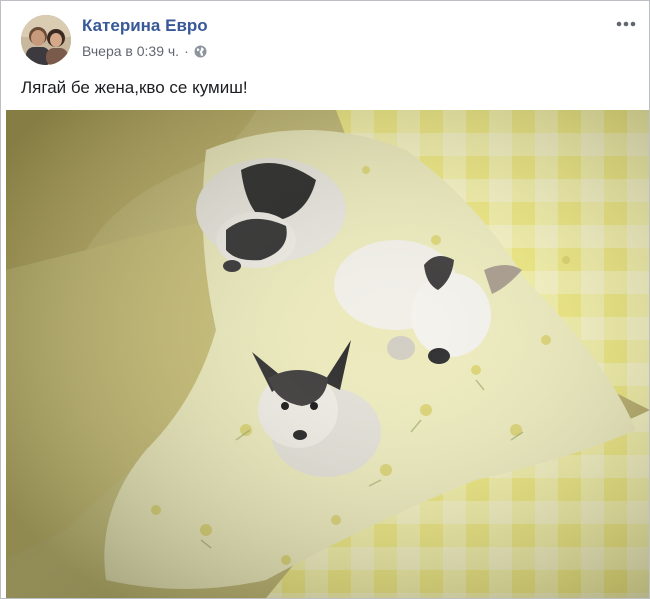 Image resolution: width=650 pixels, height=599 pixels. What do you see at coordinates (134, 87) in the screenshot?
I see `post-caption: Лягай бе жена,кво се кумиш!` at bounding box center [134, 87].